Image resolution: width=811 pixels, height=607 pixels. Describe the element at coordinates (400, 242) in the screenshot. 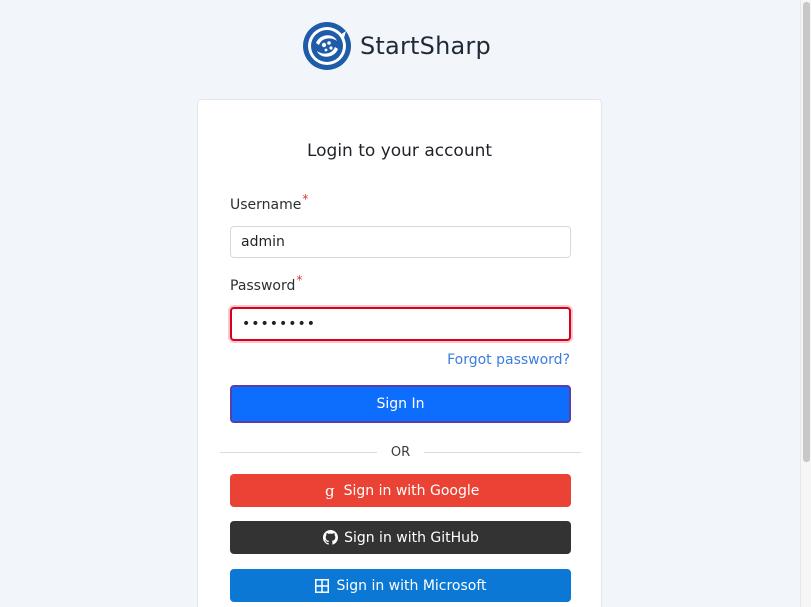

I see `username-input: admin` at that location.